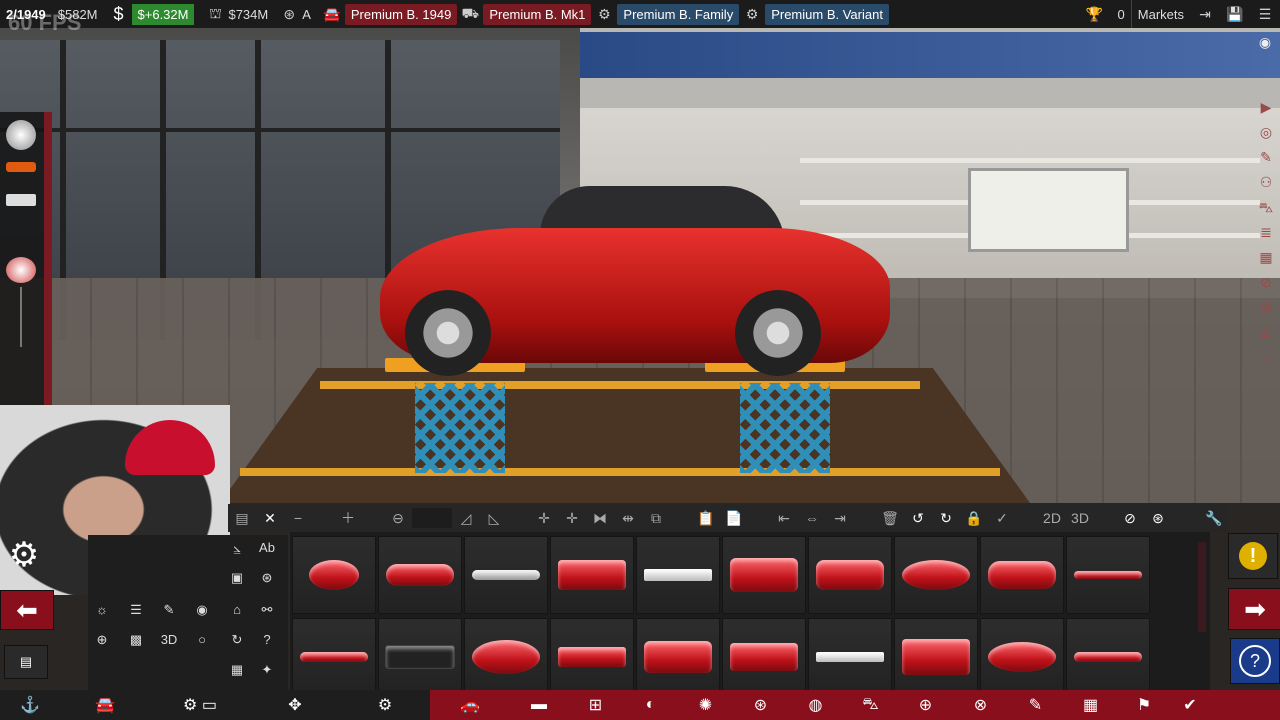  Describe the element at coordinates (295, 705) in the screenshot. I see `nav-engine-parts: ✥` at that location.